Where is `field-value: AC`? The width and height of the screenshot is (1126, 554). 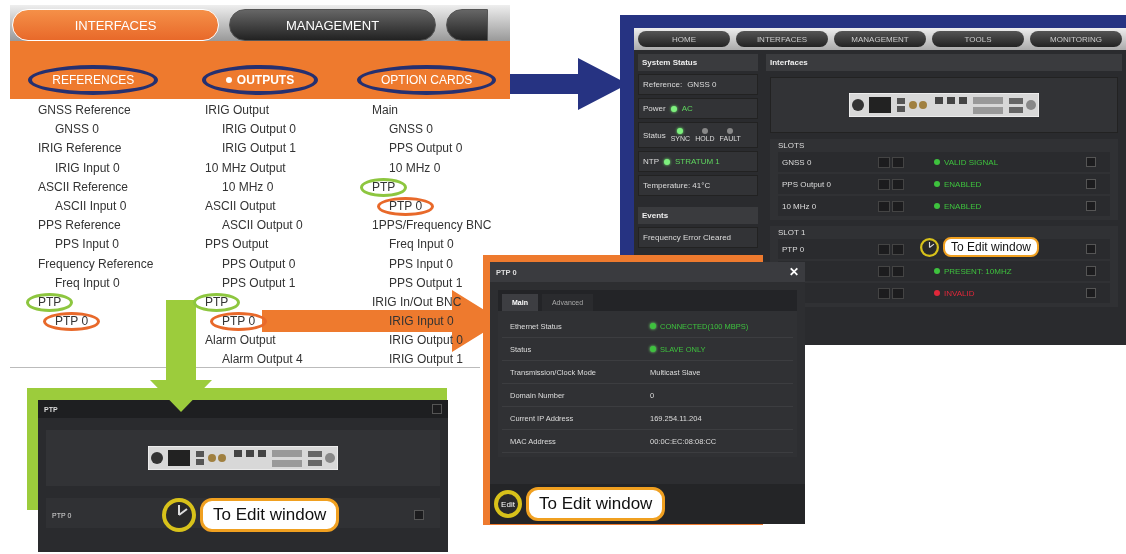 field-value: AC is located at coordinates (687, 108).